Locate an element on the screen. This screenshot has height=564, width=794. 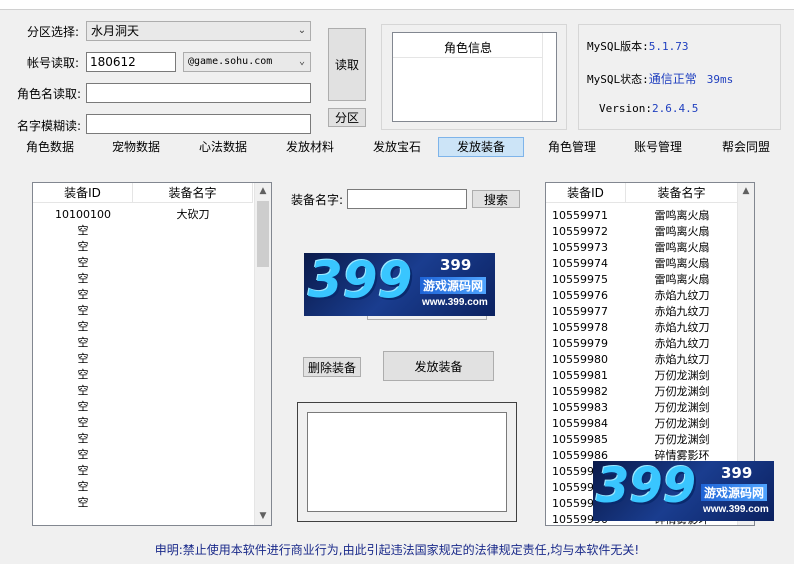
table-row: 10559978 赤焰九纹刀 is located at coordinates (642, 328).